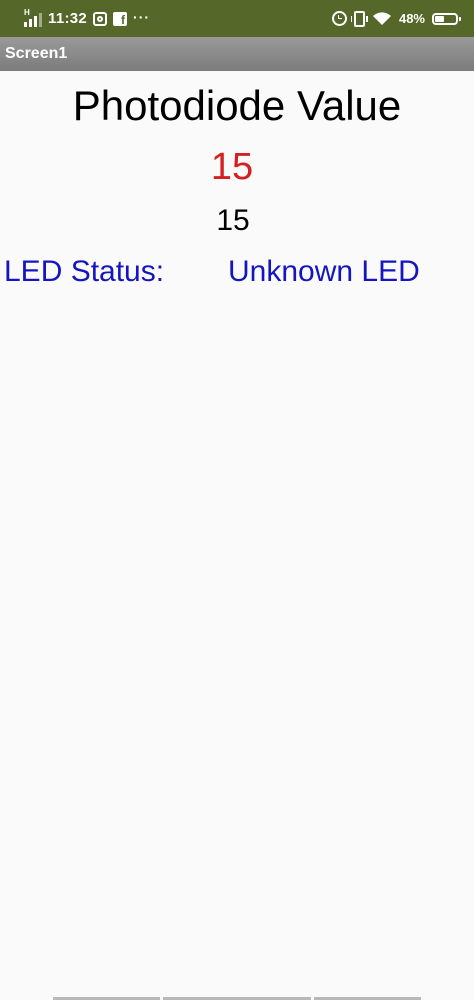 The height and width of the screenshot is (1000, 474). What do you see at coordinates (439, 18) in the screenshot?
I see `battery-level-fill` at bounding box center [439, 18].